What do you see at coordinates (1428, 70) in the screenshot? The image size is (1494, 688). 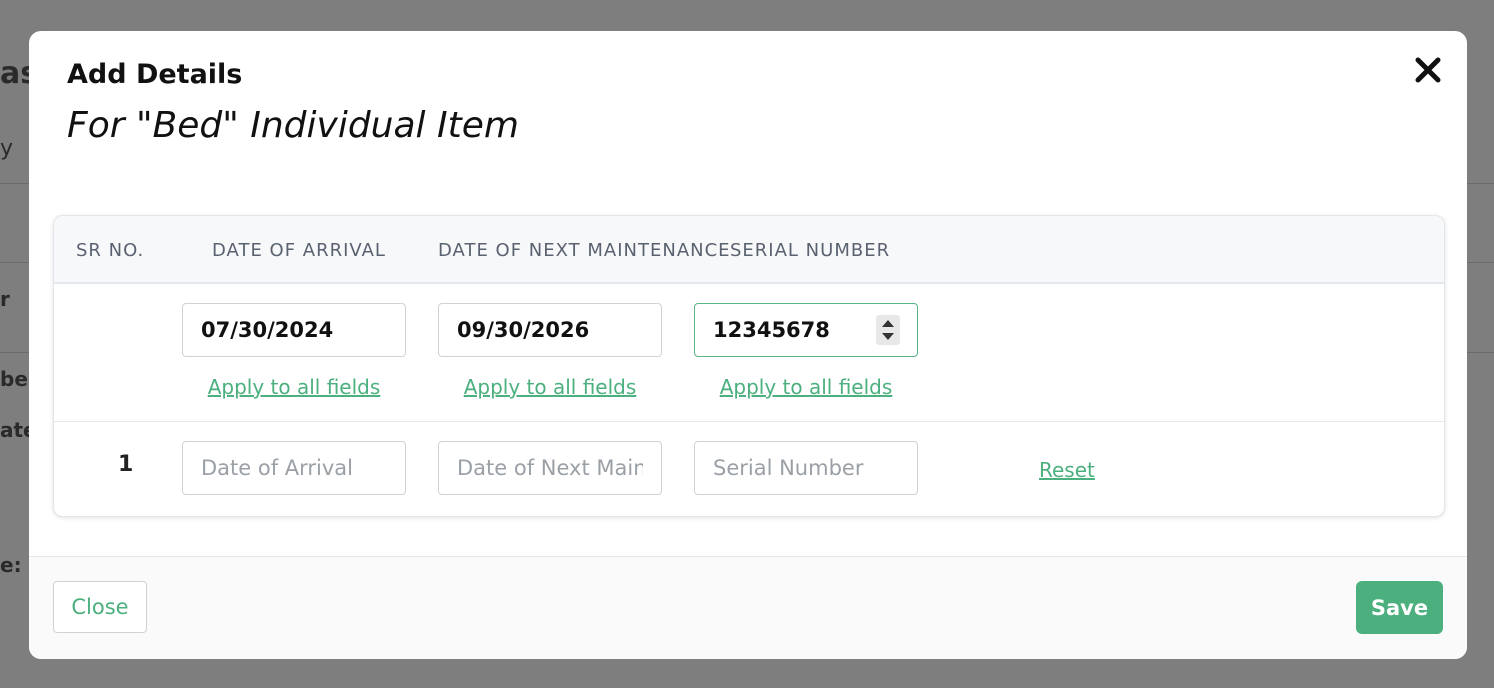 I see `close-x-icon` at bounding box center [1428, 70].